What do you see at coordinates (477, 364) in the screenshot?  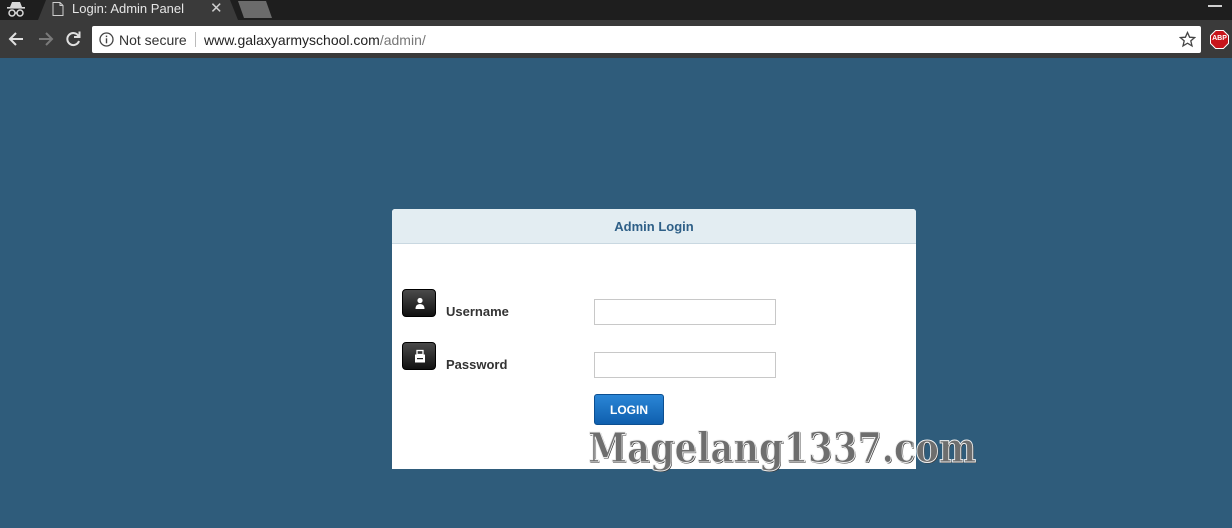 I see `password-label: Password` at bounding box center [477, 364].